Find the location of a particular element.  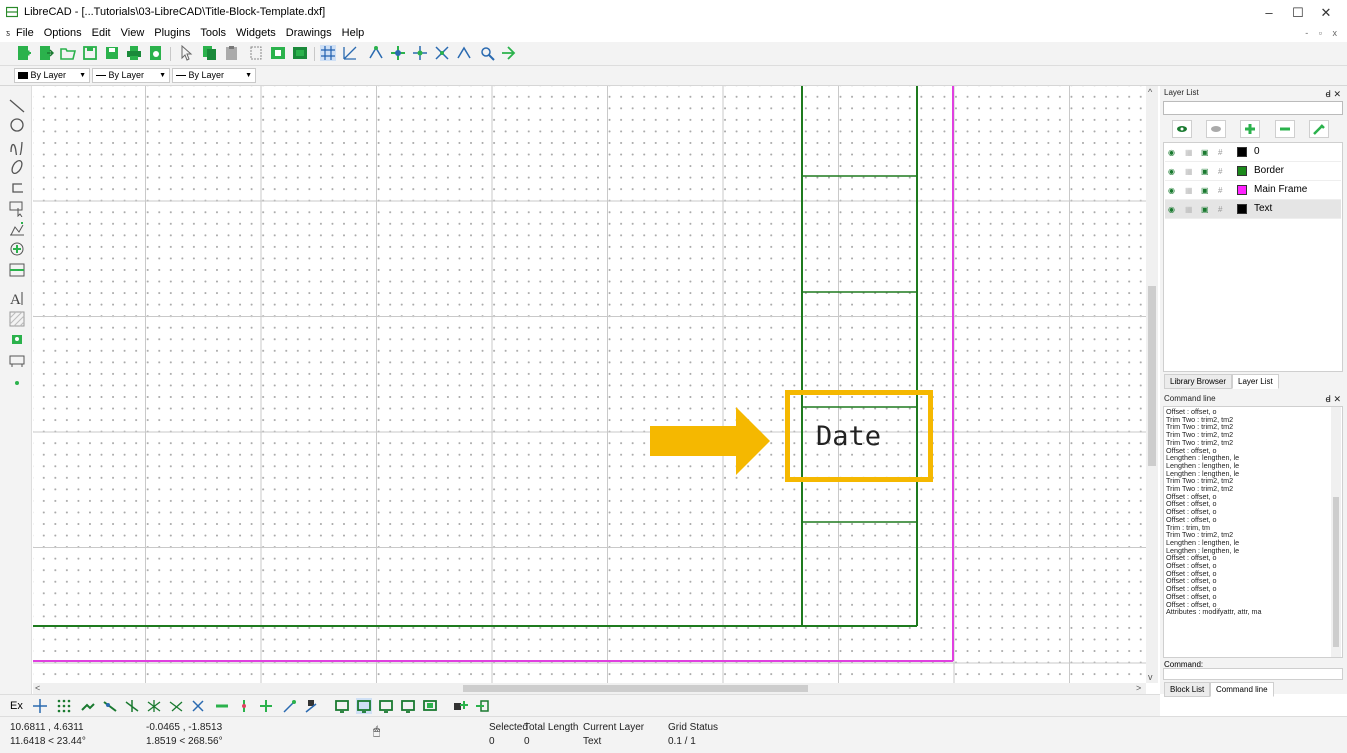

remove-layer-button is located at coordinates (1285, 129).